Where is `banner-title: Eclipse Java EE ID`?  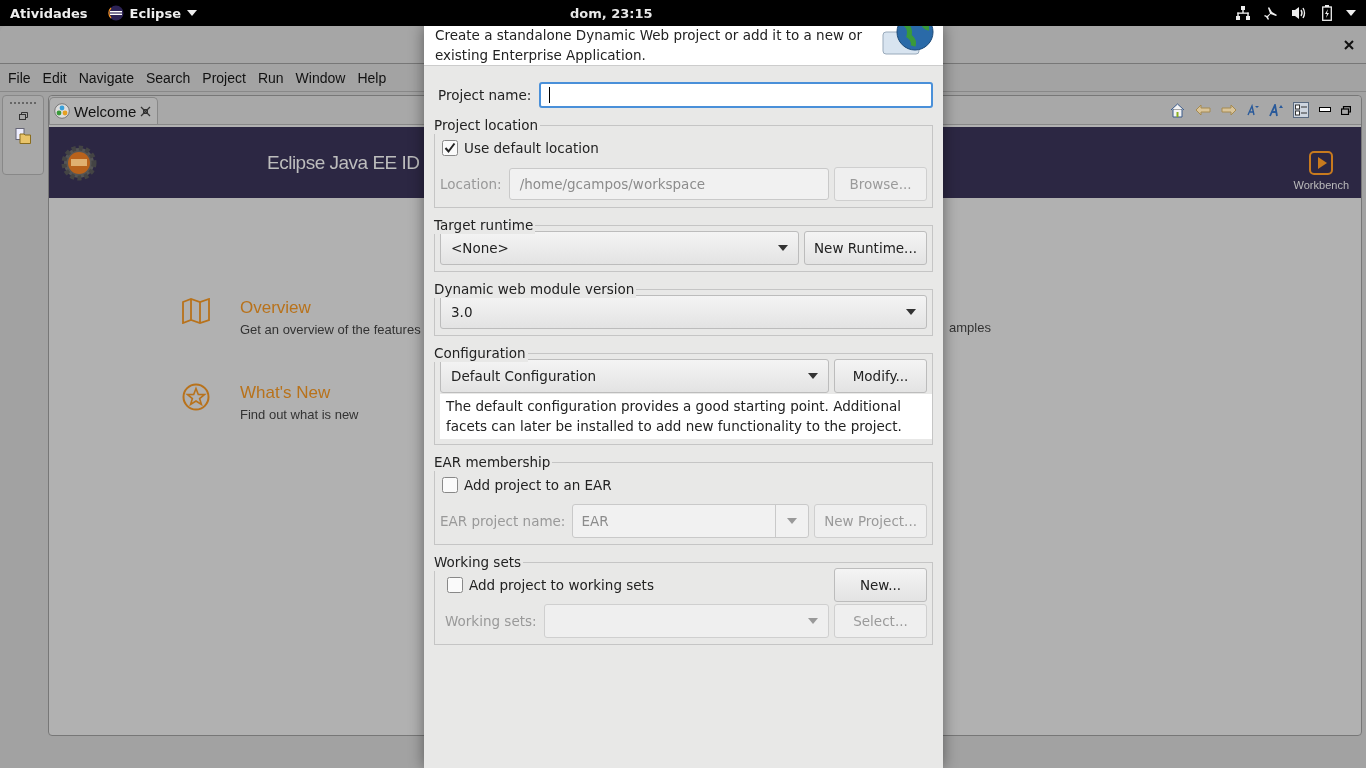
banner-title: Eclipse Java EE ID is located at coordinates (344, 162).